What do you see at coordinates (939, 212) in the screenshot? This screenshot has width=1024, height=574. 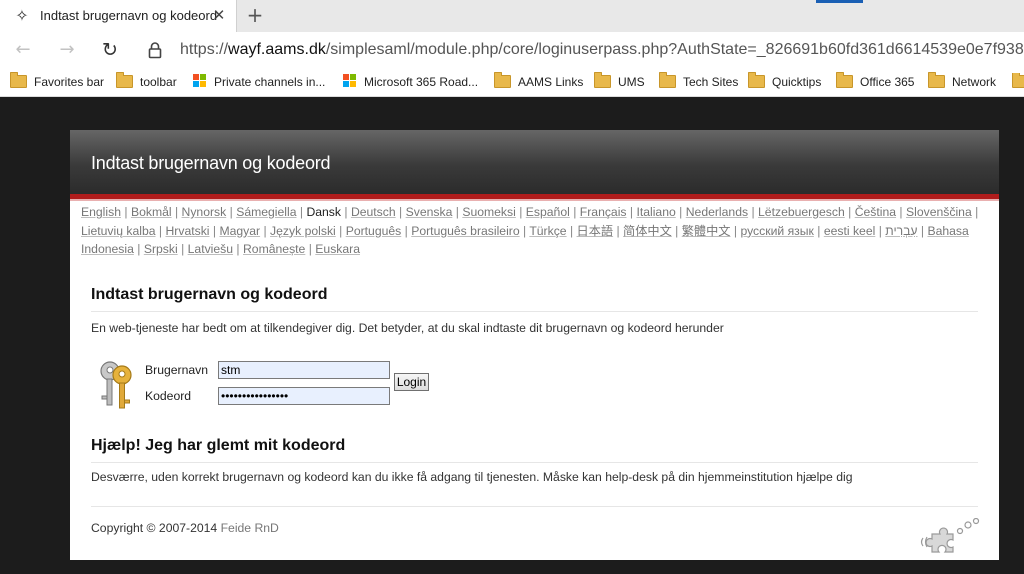 I see `language-link: Slovenščina` at bounding box center [939, 212].